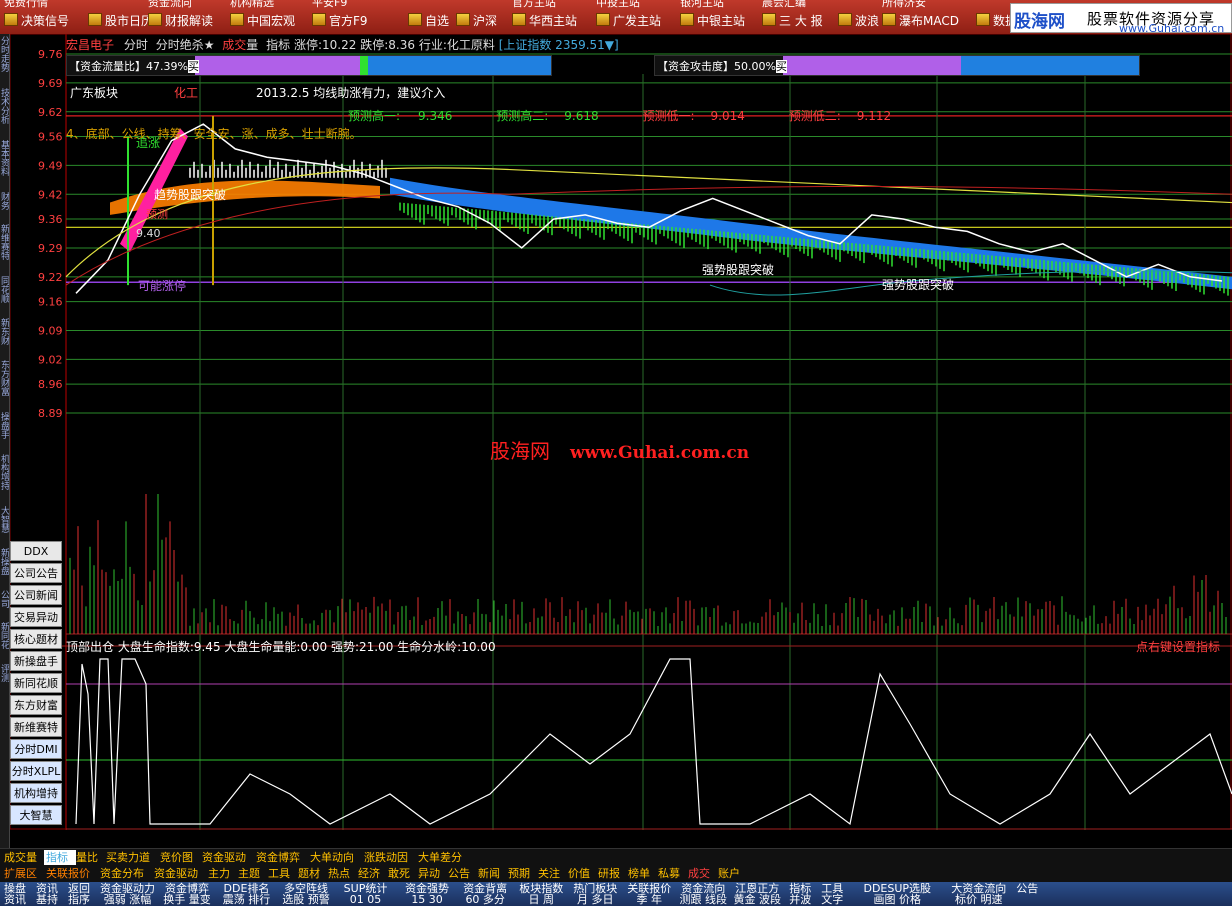 The image size is (1232, 906). Describe the element at coordinates (672, 873) in the screenshot. I see `tab-tabs2: 私募` at that location.